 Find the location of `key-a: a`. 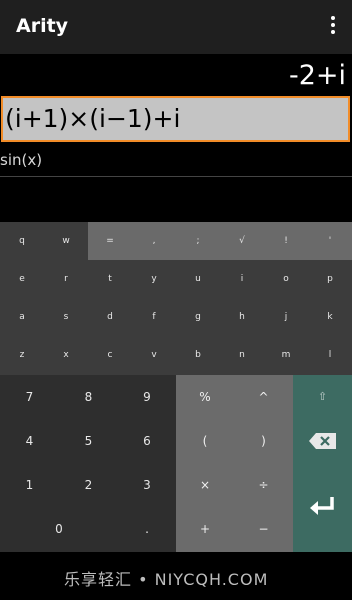

key-a: a is located at coordinates (22, 317).